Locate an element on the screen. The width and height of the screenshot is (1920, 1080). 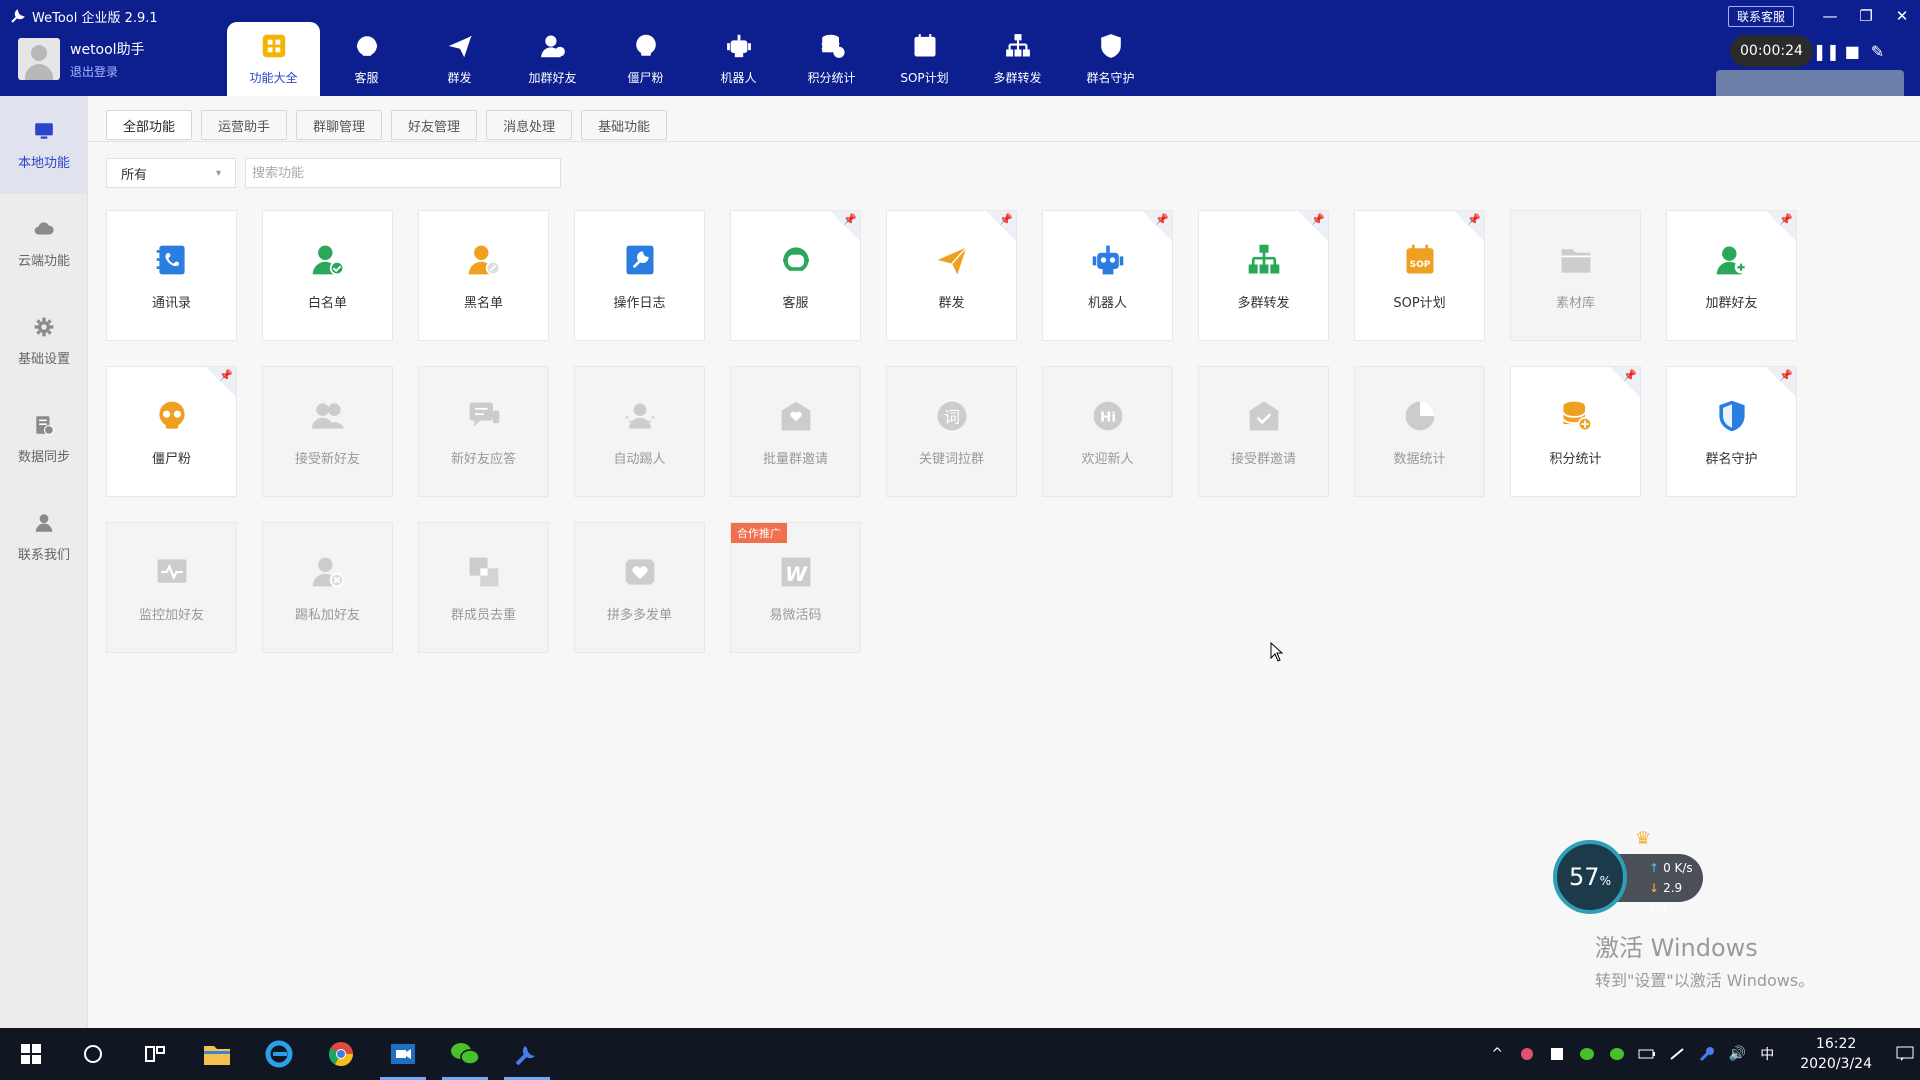
feature-card-add-user: 📌 加群好友 is located at coordinates (1731, 275).